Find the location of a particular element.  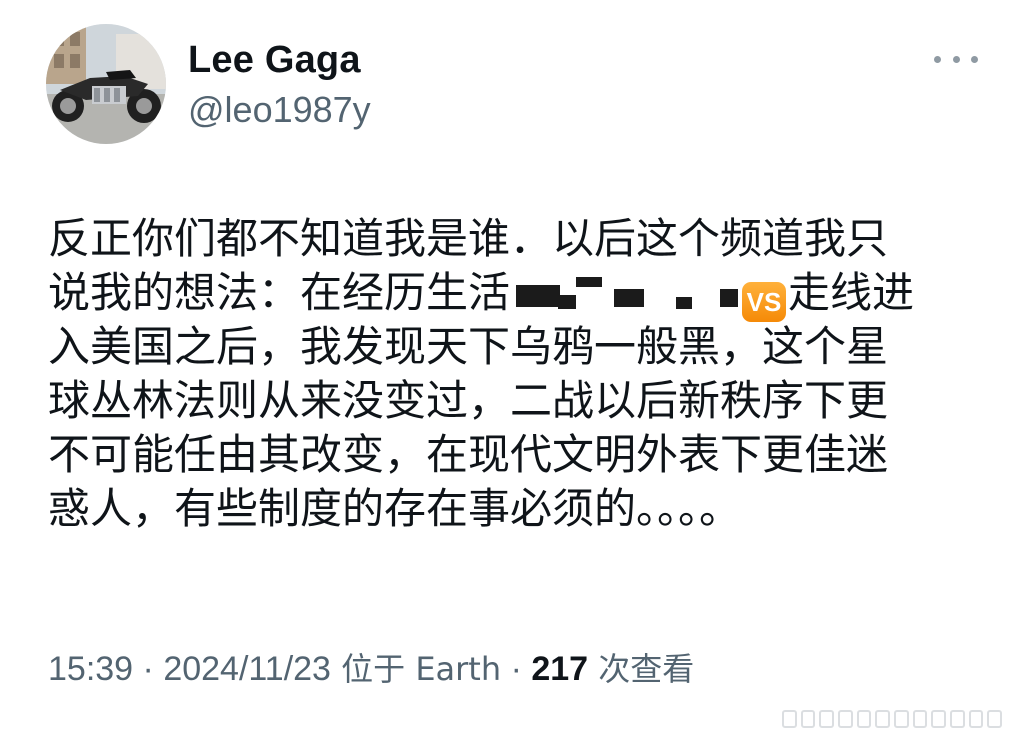

tweet-line: 反正你们都不知道我是谁．以后这个频道我只 is located at coordinates (468, 238).